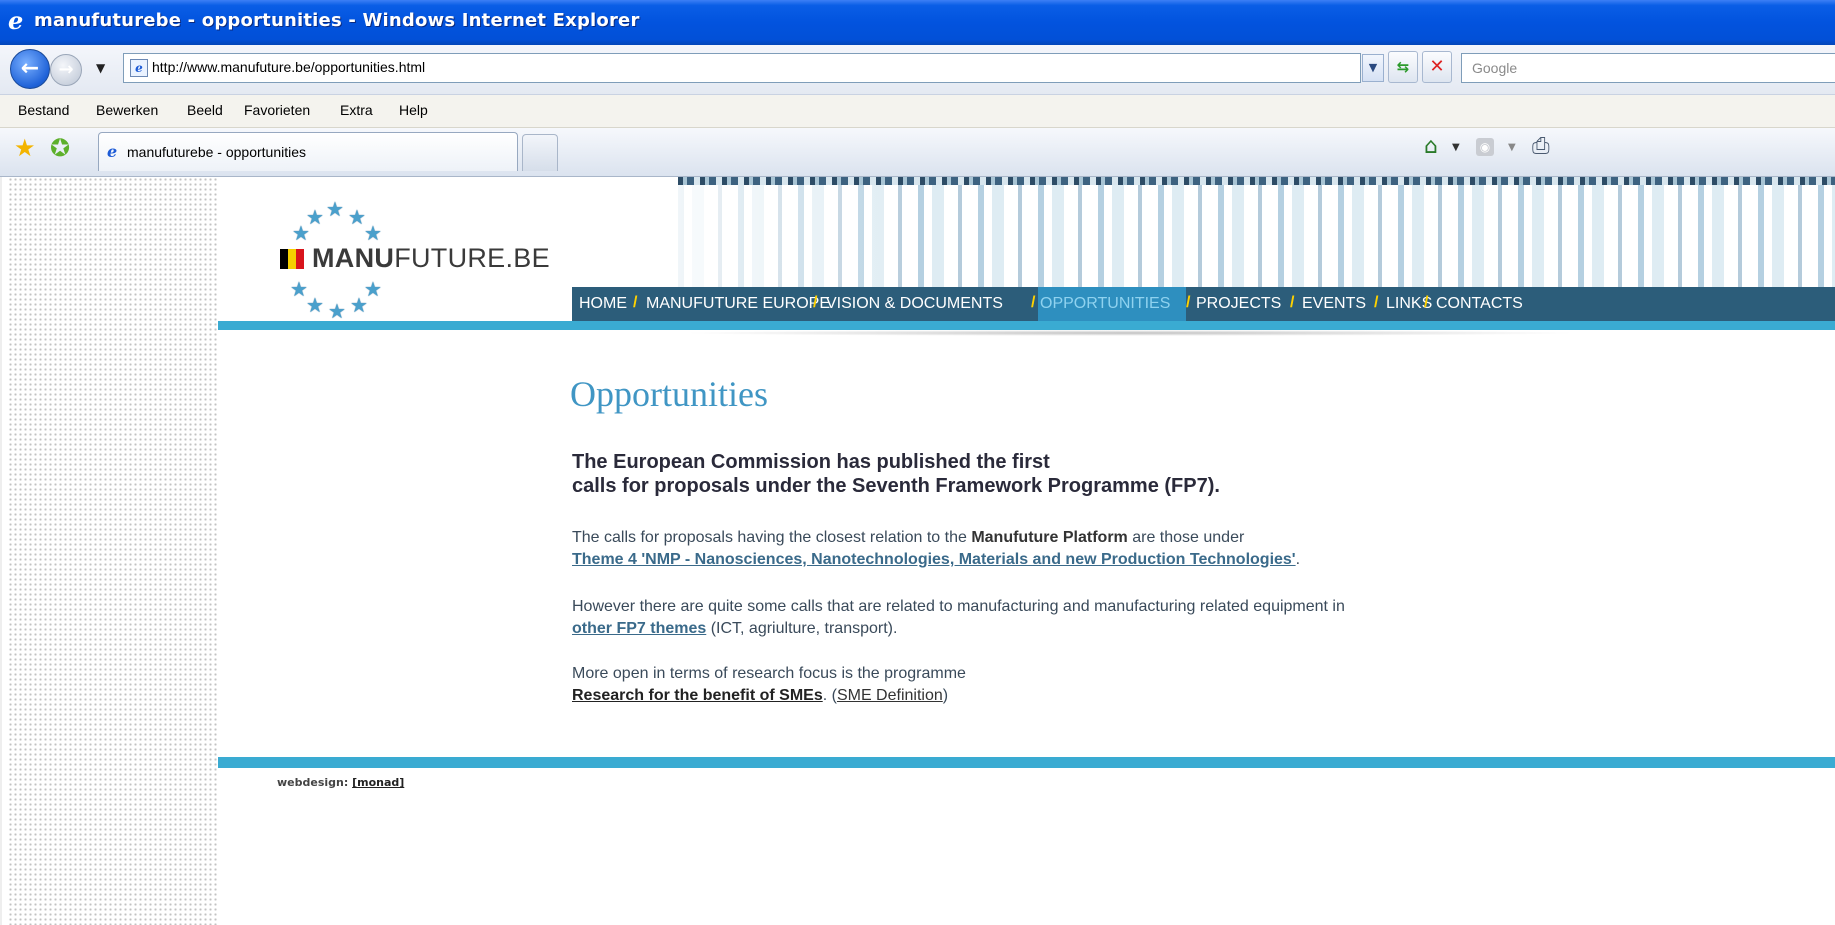 This screenshot has width=1835, height=925. What do you see at coordinates (1403, 67) in the screenshot?
I see `refresh-button: ⇆` at bounding box center [1403, 67].